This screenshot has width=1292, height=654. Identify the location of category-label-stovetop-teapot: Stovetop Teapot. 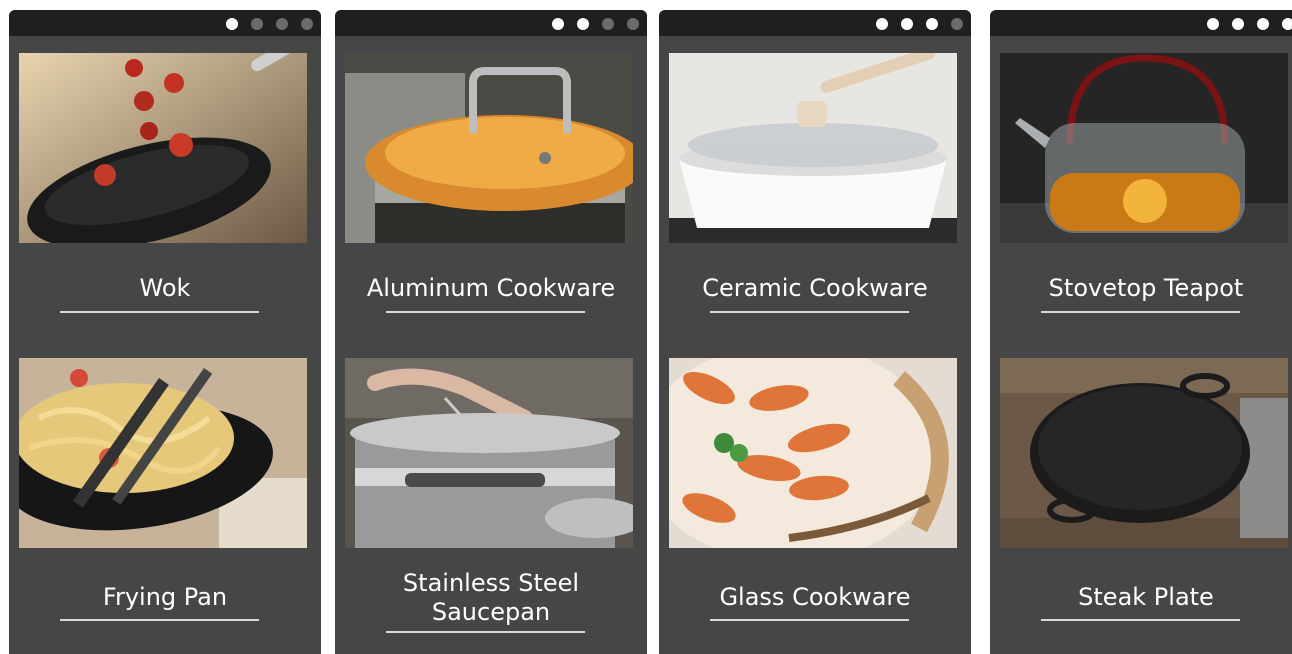
(1141, 288).